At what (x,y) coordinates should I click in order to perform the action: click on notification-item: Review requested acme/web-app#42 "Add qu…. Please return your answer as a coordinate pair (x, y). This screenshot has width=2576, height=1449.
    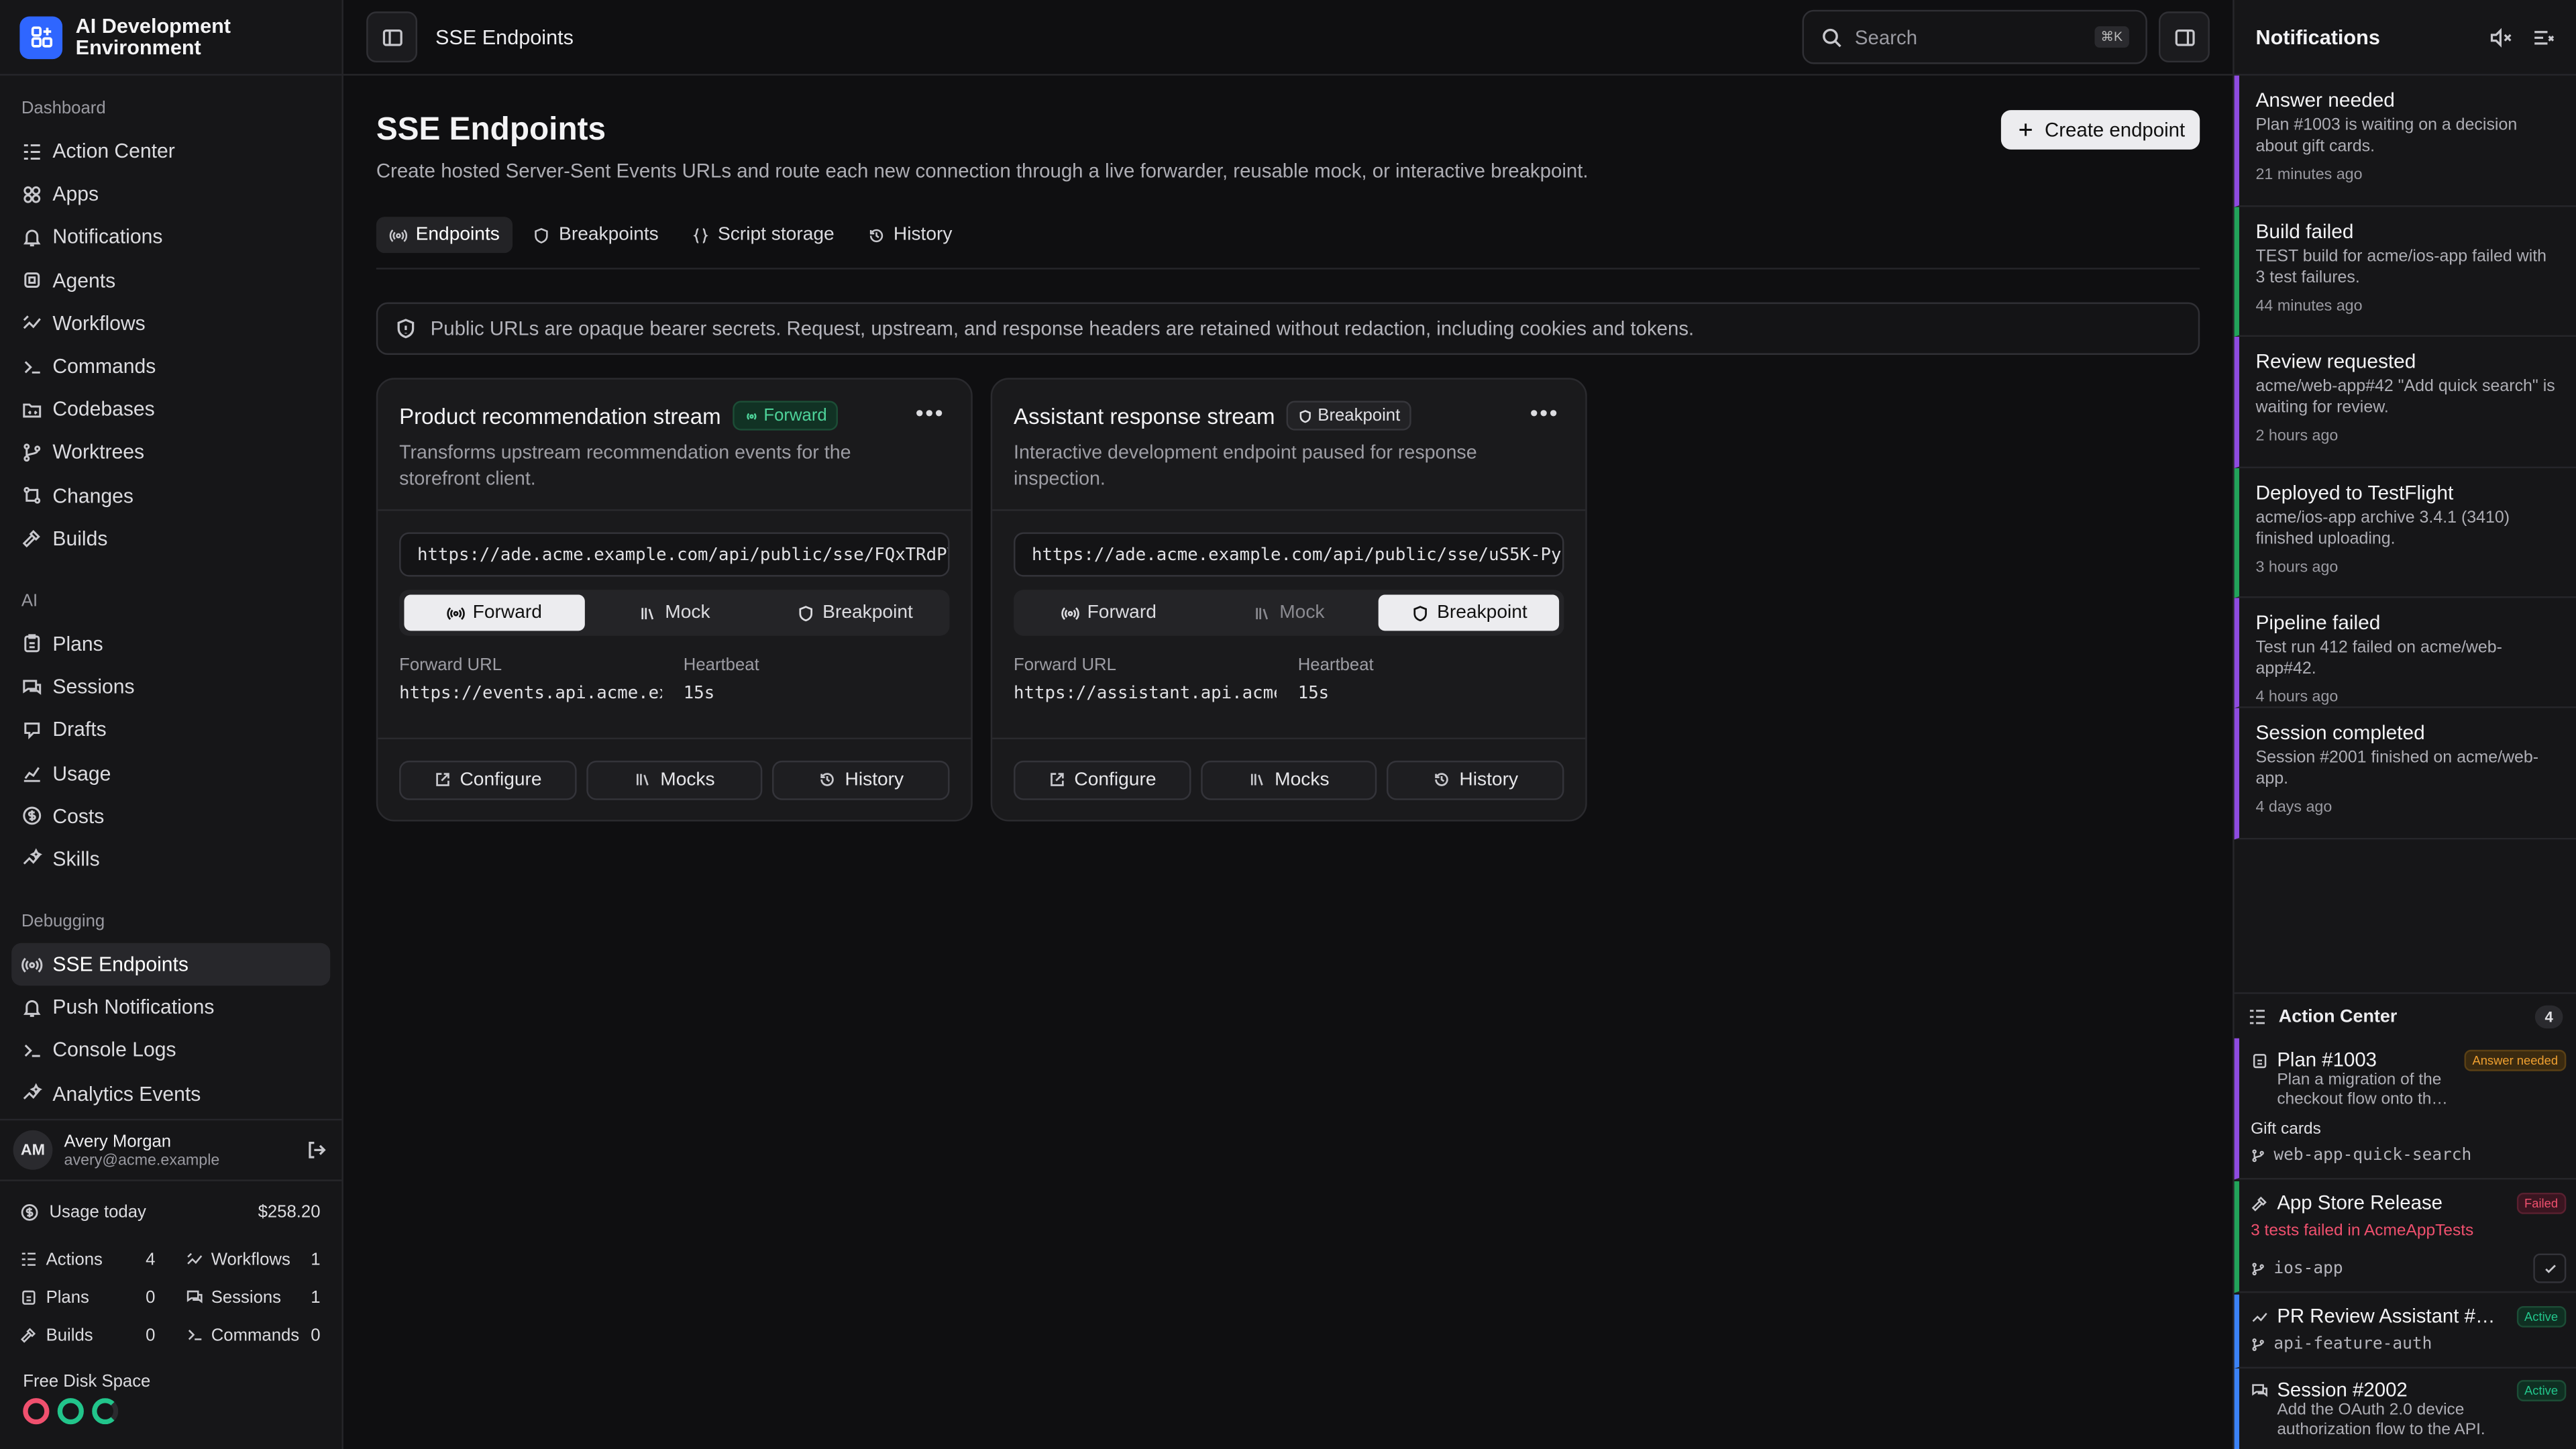
    Looking at the image, I should click on (2405, 402).